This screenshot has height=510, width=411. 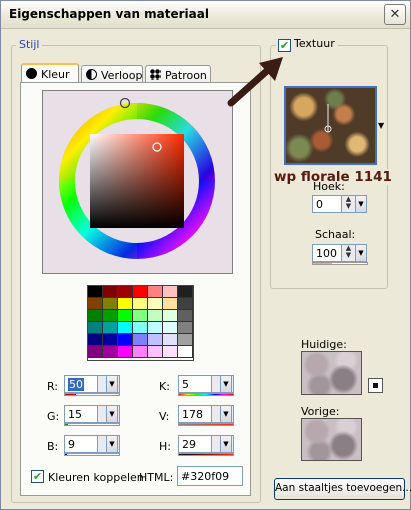 I want to click on scale-bar-fill, so click(x=323, y=263).